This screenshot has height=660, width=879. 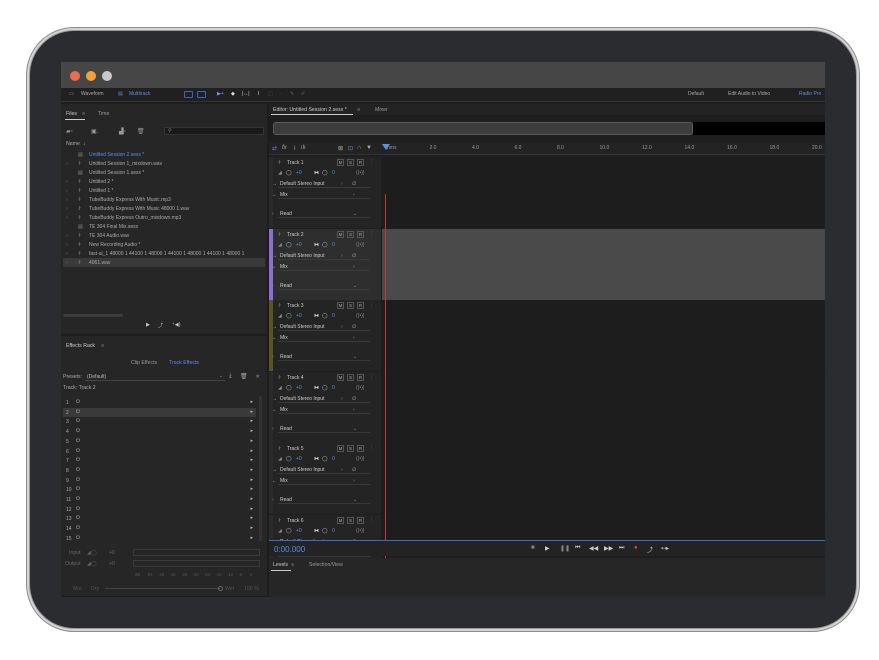 I want to click on lasso-tool-icon: ◌, so click(x=280, y=94).